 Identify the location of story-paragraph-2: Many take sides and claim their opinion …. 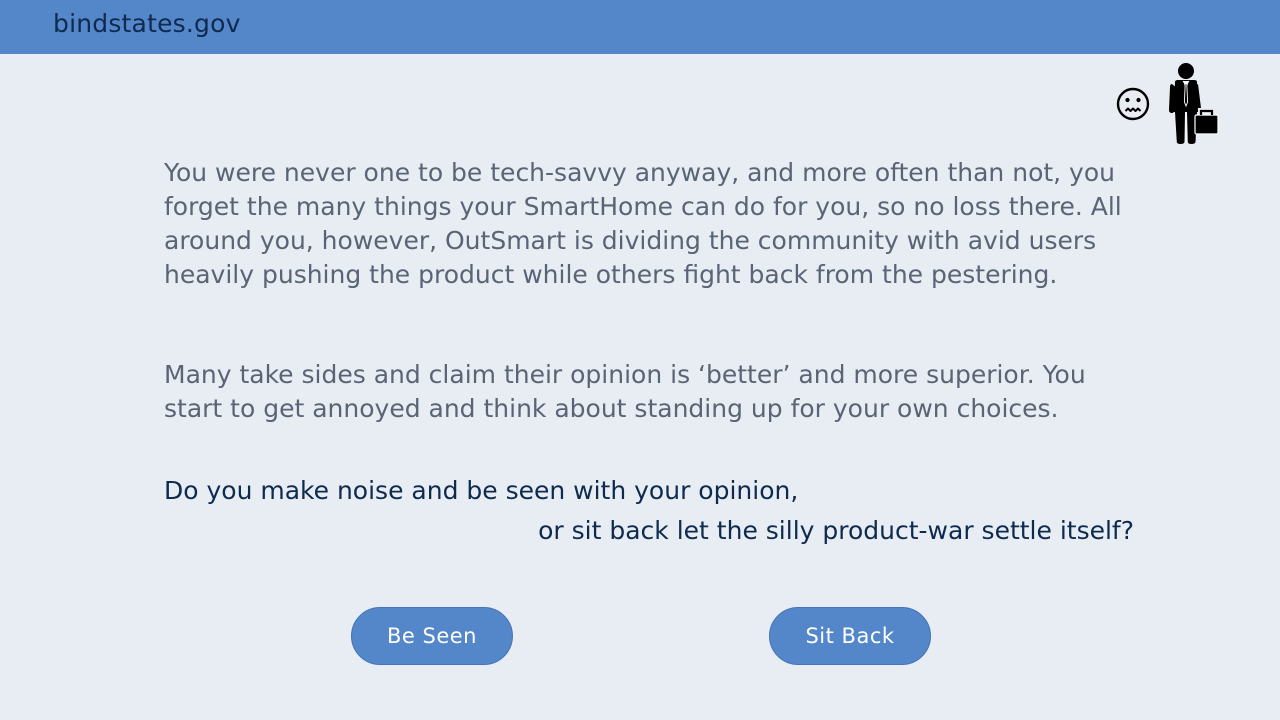
(625, 391).